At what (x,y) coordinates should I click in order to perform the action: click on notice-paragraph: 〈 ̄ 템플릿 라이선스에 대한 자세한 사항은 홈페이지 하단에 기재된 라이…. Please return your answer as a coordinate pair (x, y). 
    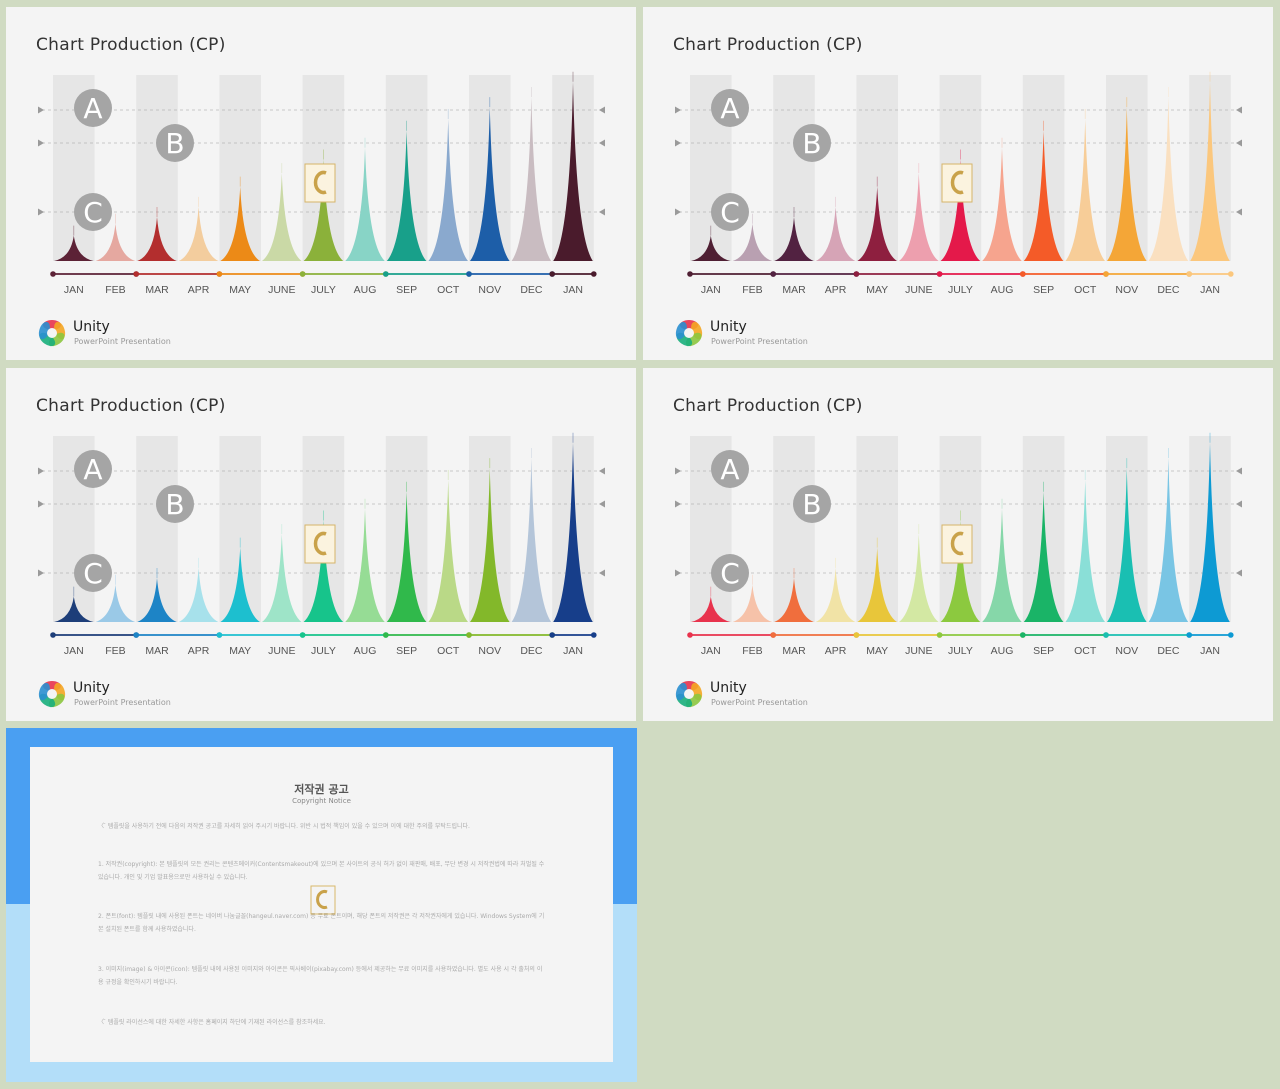
    Looking at the image, I should click on (212, 1022).